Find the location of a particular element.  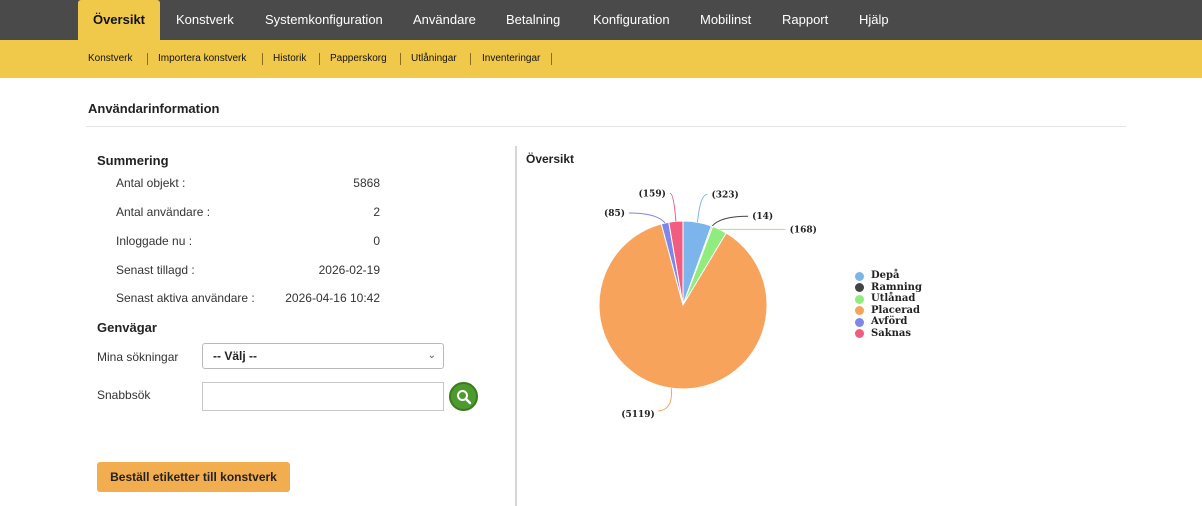

chart-title: Översikt is located at coordinates (550, 159).